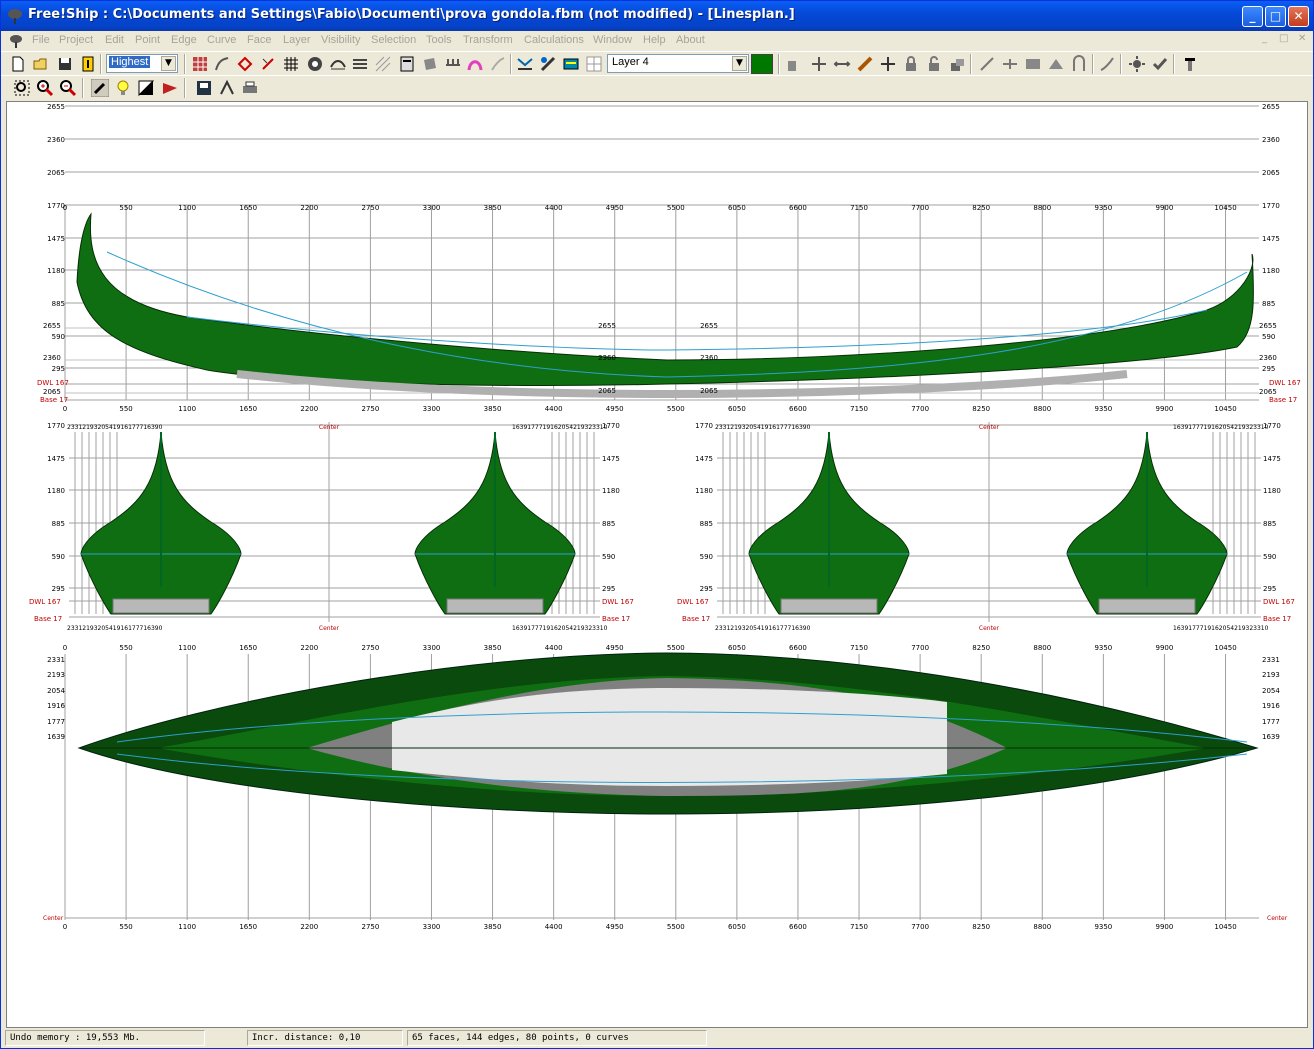  I want to click on extrude-icon, so click(1079, 64).